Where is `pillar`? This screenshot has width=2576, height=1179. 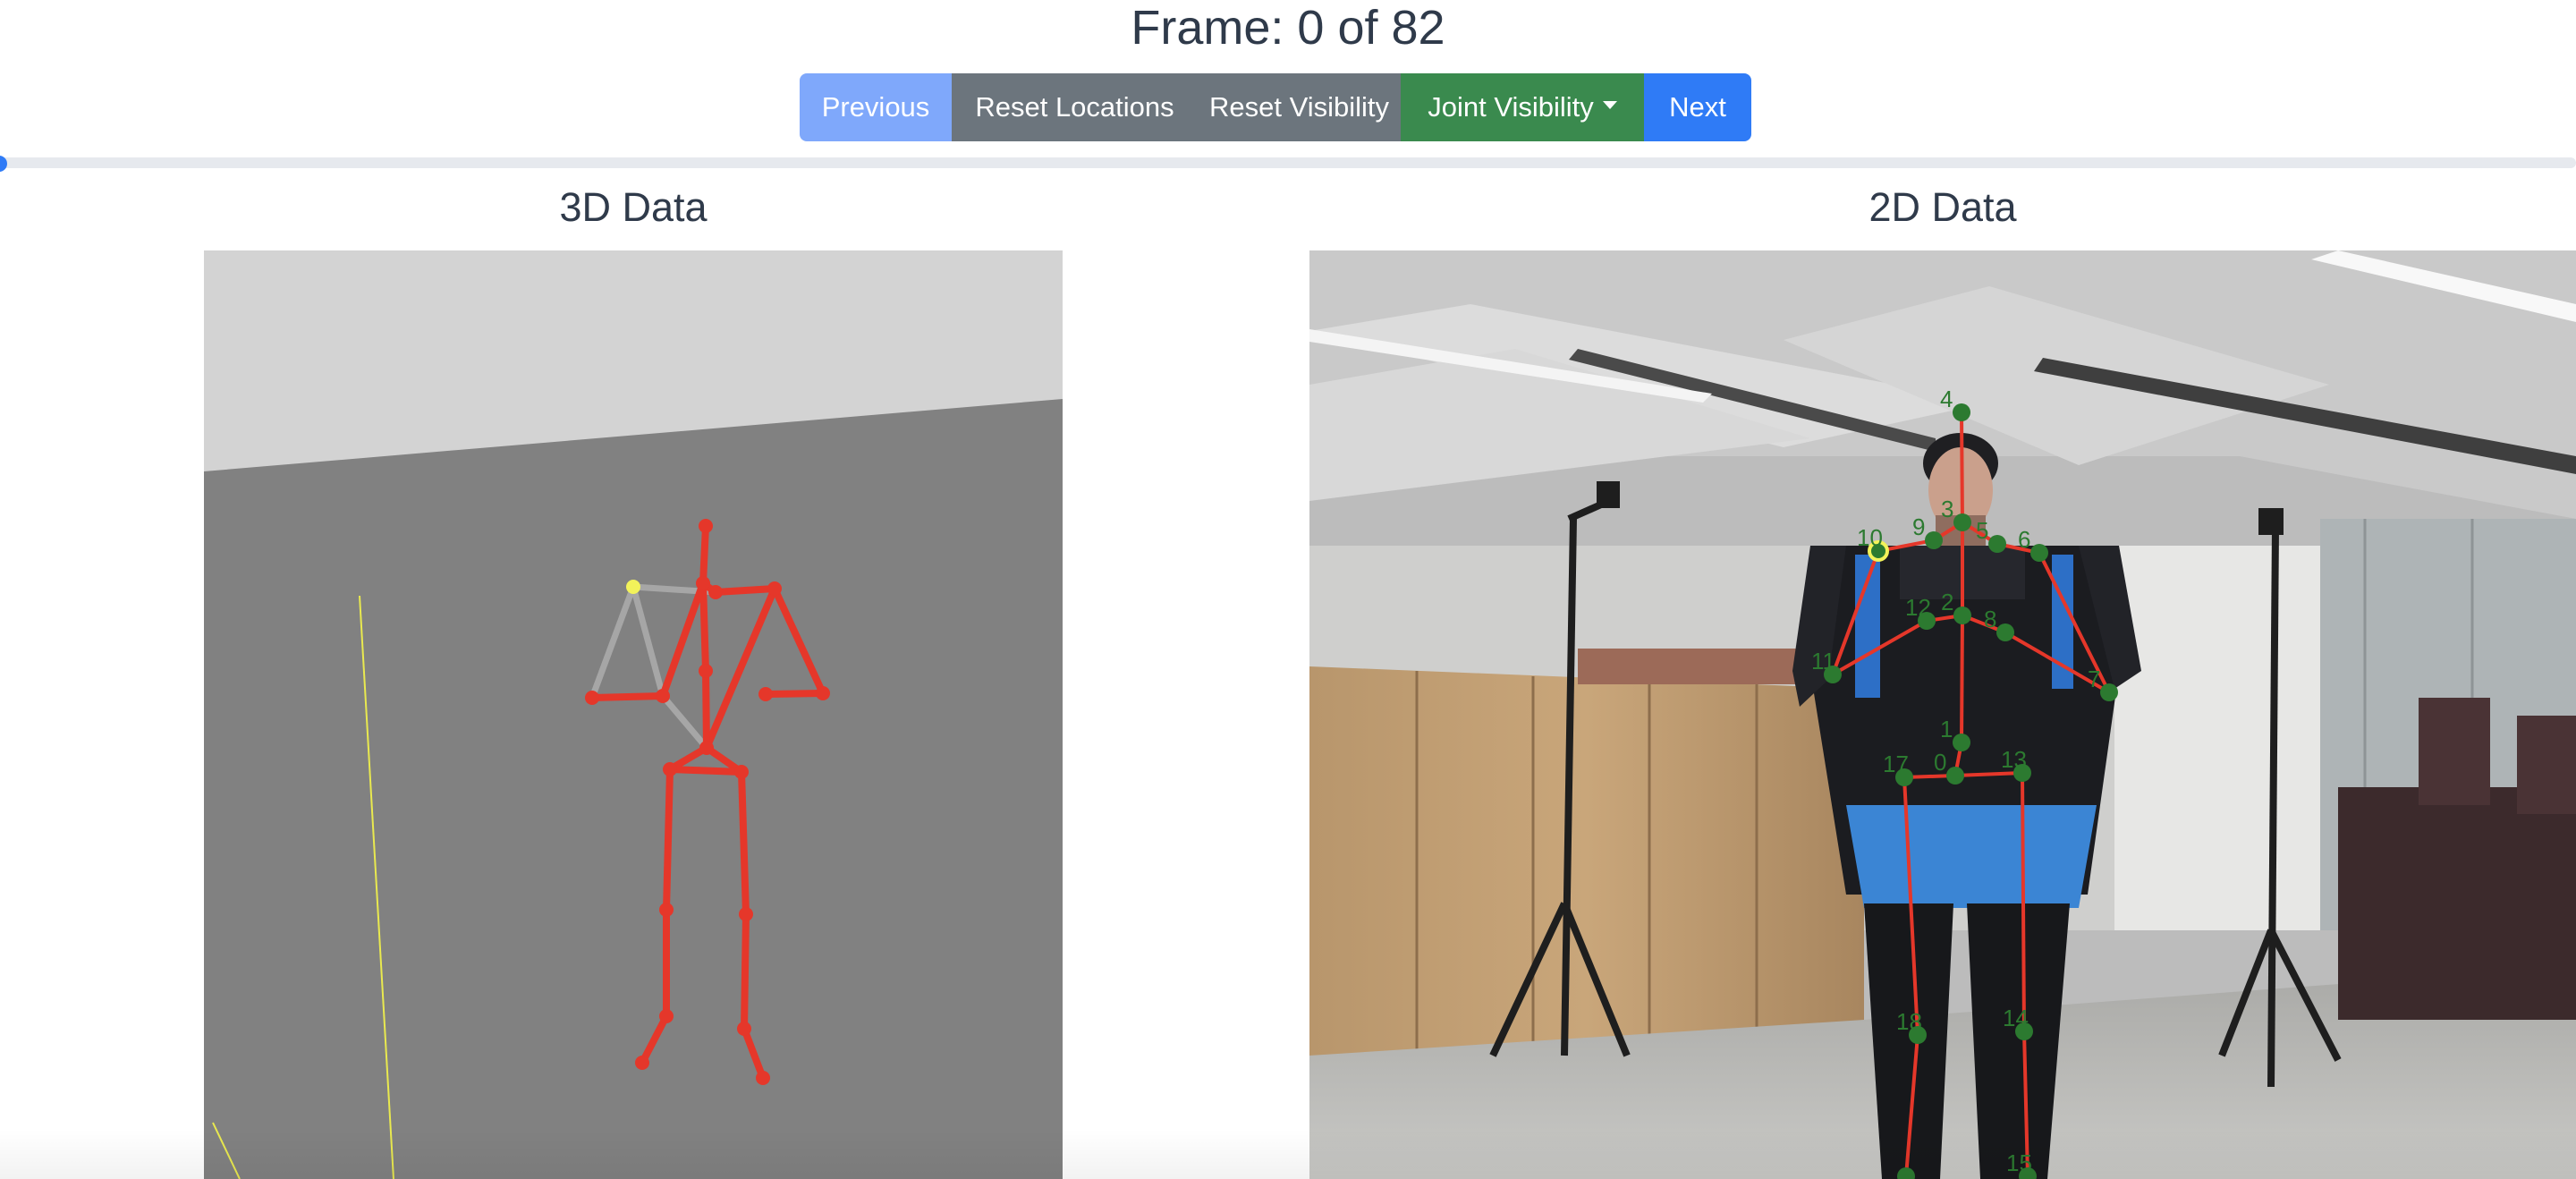
pillar is located at coordinates (2217, 738).